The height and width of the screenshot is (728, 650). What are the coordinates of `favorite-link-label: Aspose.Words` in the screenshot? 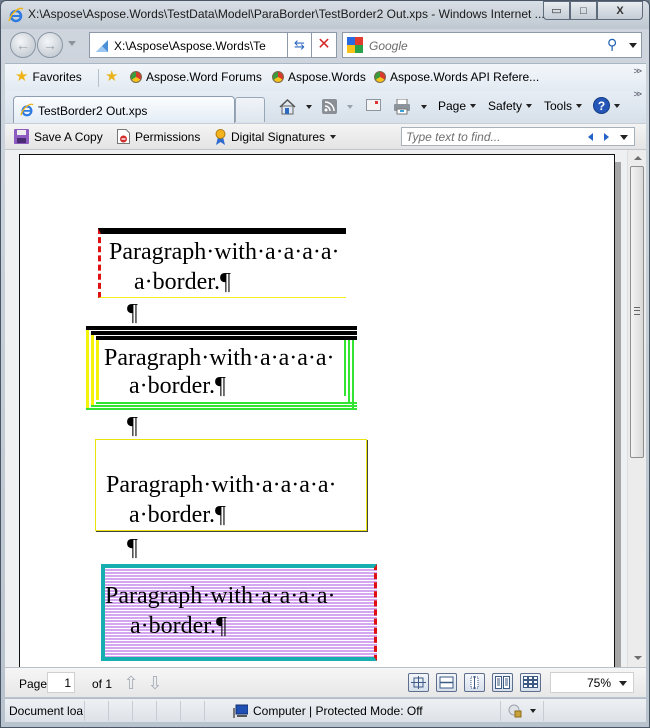 It's located at (327, 77).